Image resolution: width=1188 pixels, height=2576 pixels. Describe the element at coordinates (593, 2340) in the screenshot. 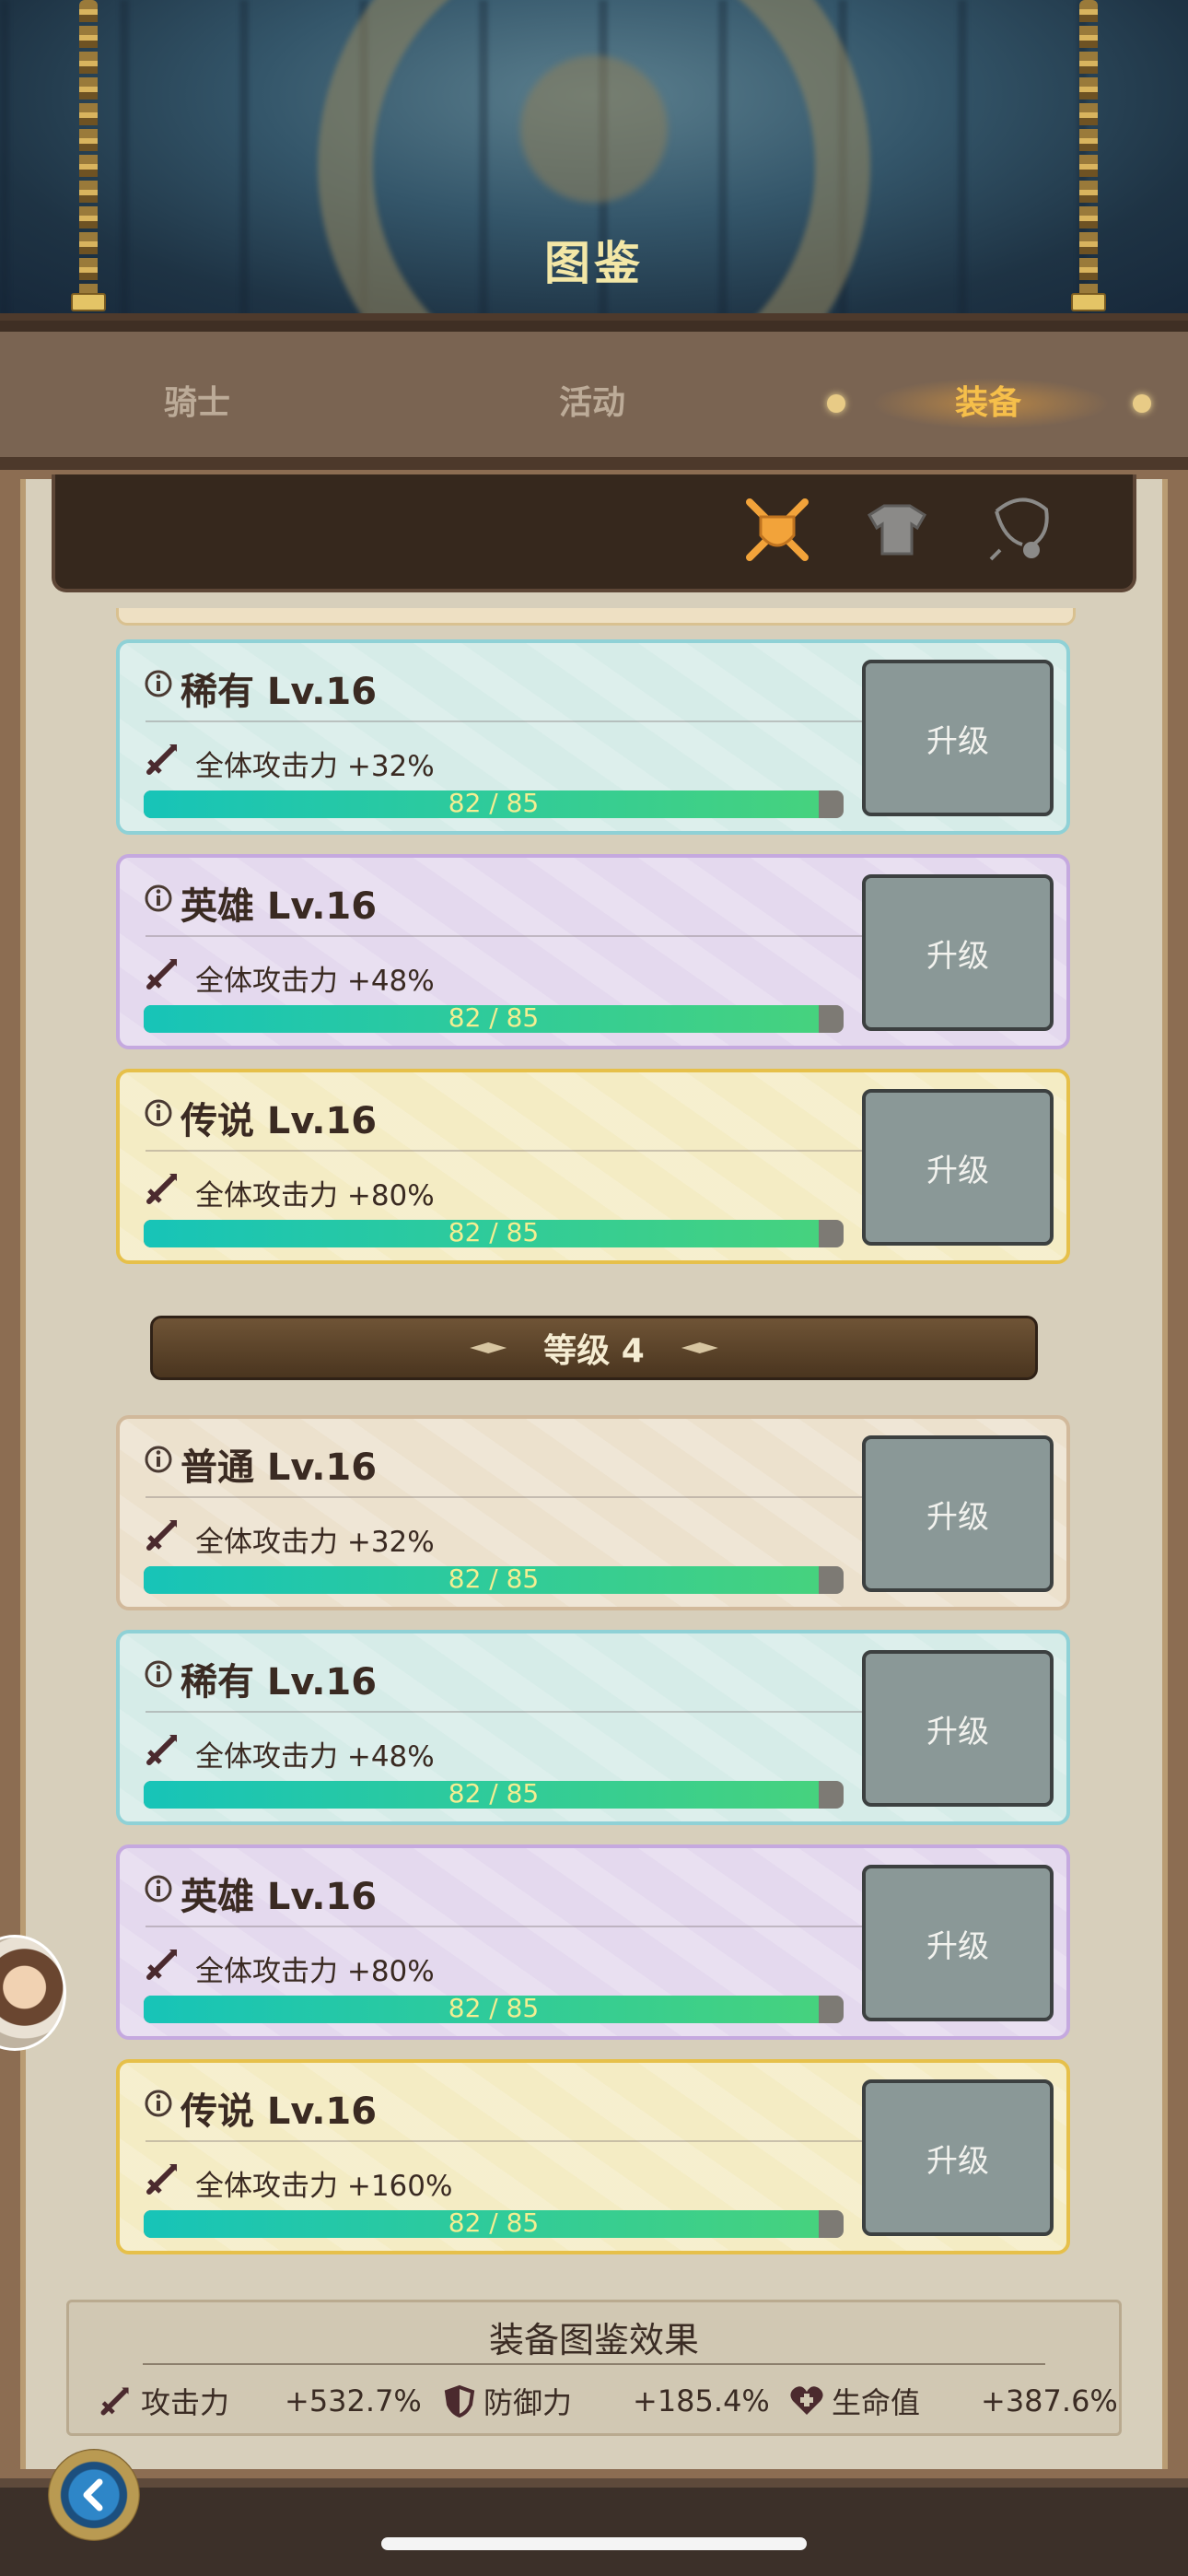

I see `summary-title: 装备图鉴效果` at that location.